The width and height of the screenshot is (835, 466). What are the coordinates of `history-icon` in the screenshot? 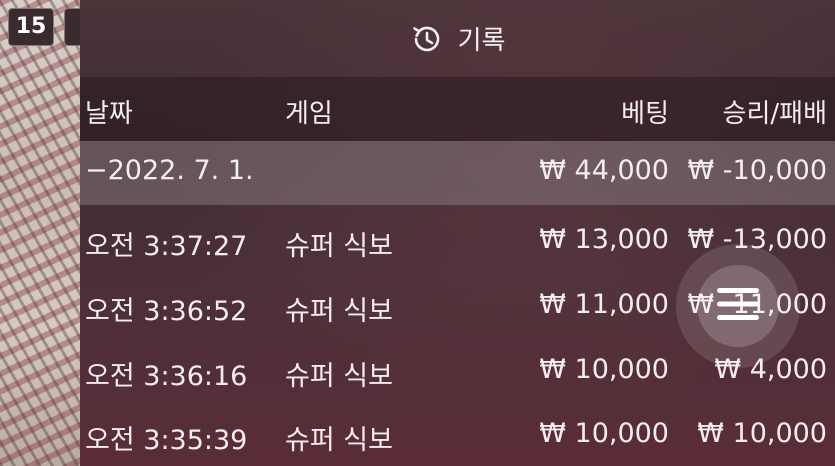 It's located at (427, 39).